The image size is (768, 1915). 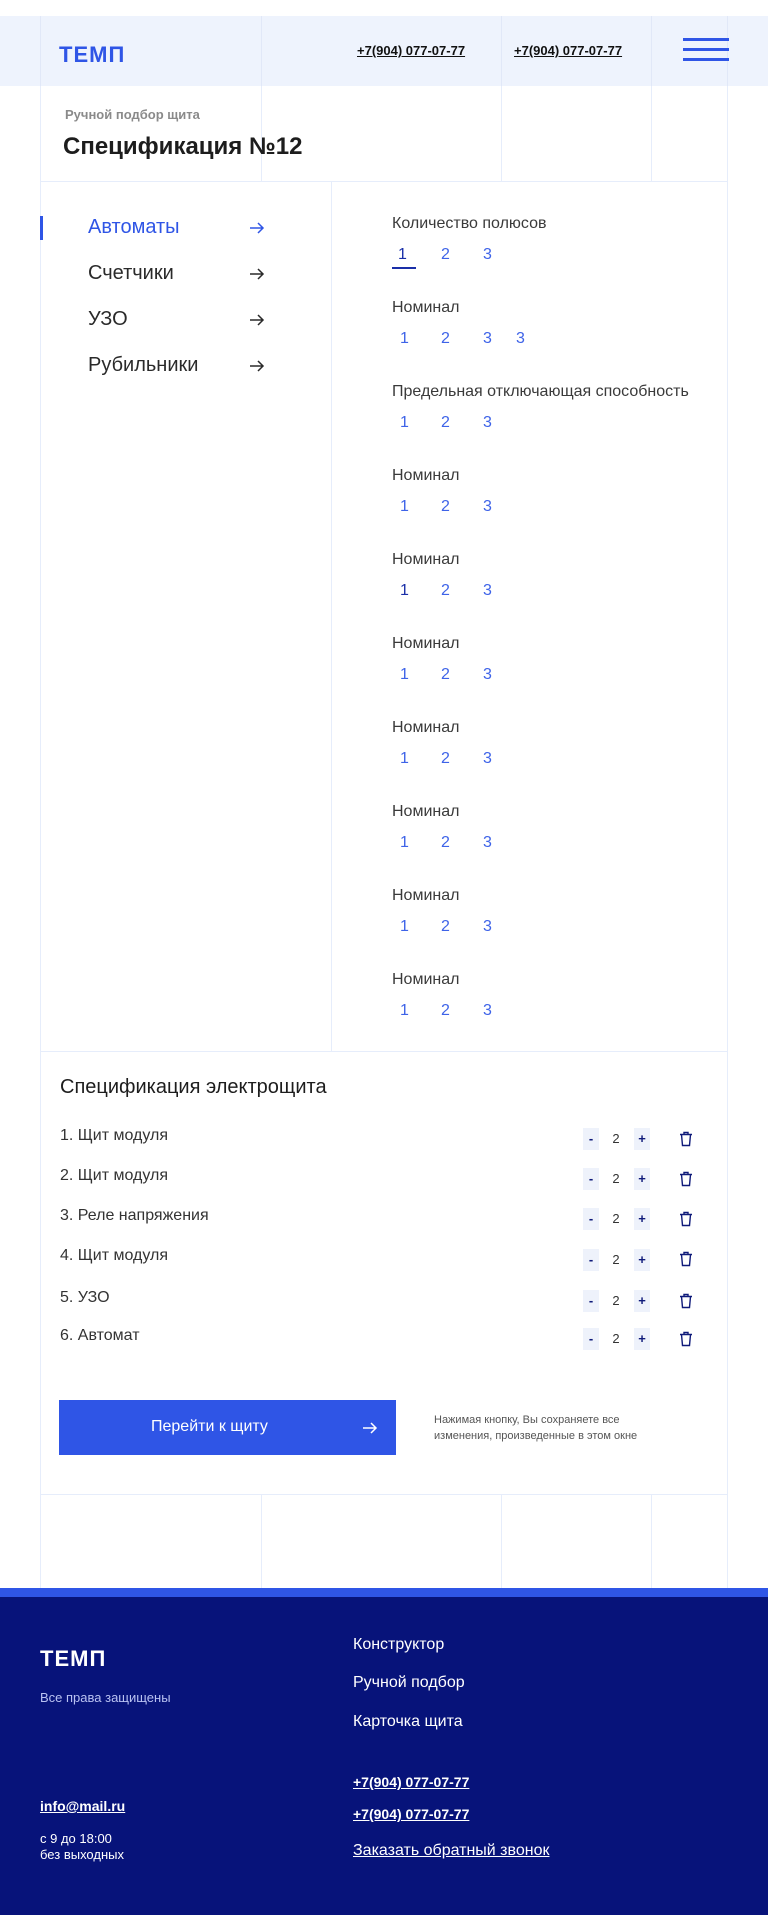 I want to click on footer-nav-kartochka-shchita: Карточка щита, so click(x=408, y=1722).